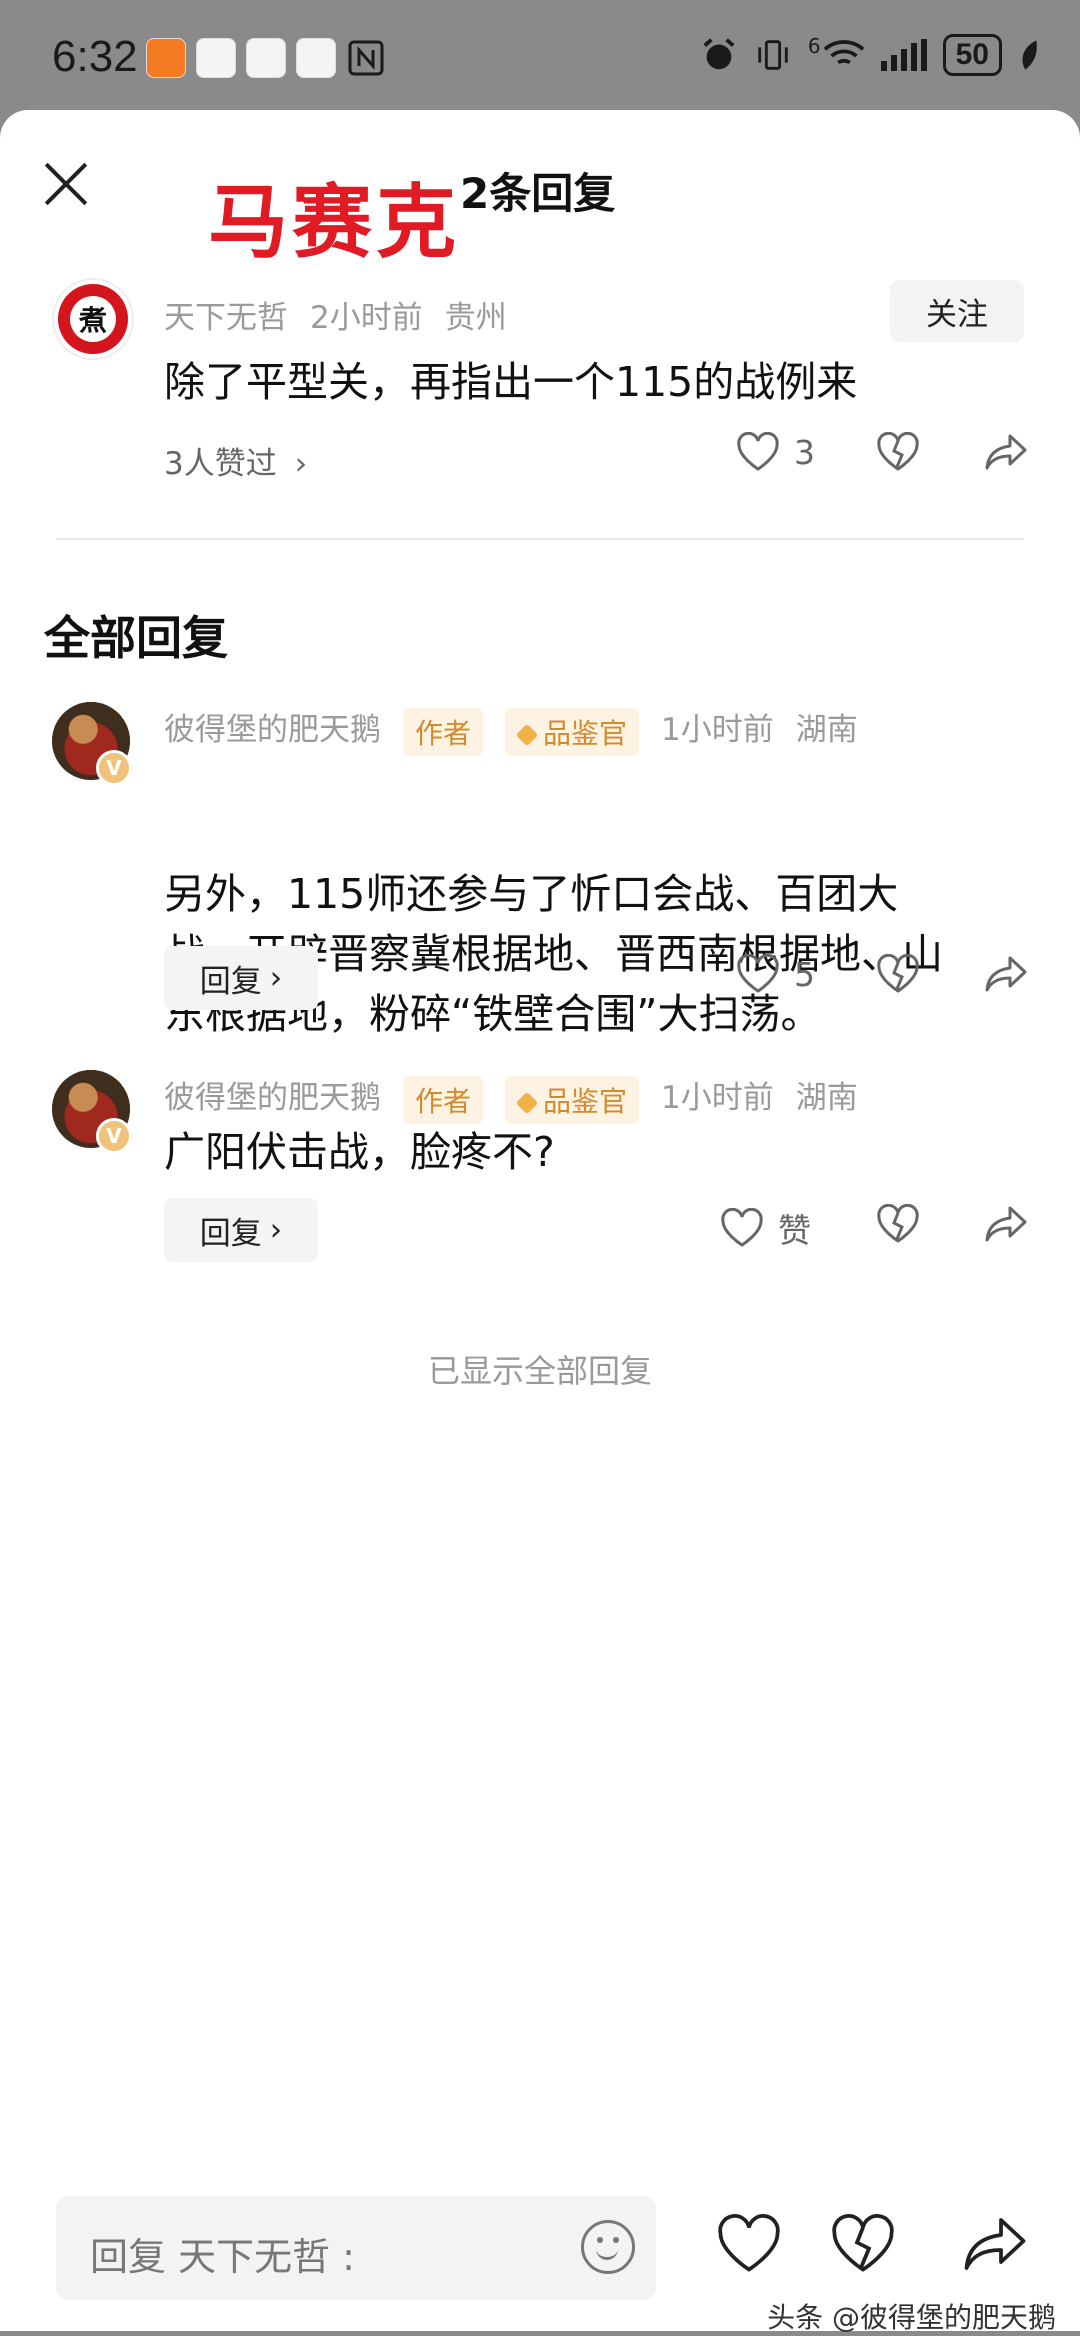 This screenshot has width=1080, height=2336. I want to click on reply-input: 回复 天下无哲 :, so click(356, 2248).